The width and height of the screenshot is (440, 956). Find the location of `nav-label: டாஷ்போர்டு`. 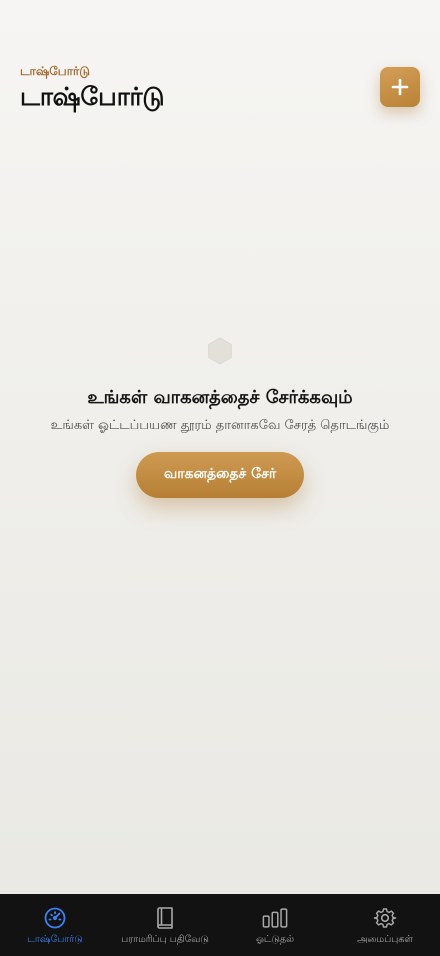

nav-label: டாஷ்போர்டு is located at coordinates (55, 939).